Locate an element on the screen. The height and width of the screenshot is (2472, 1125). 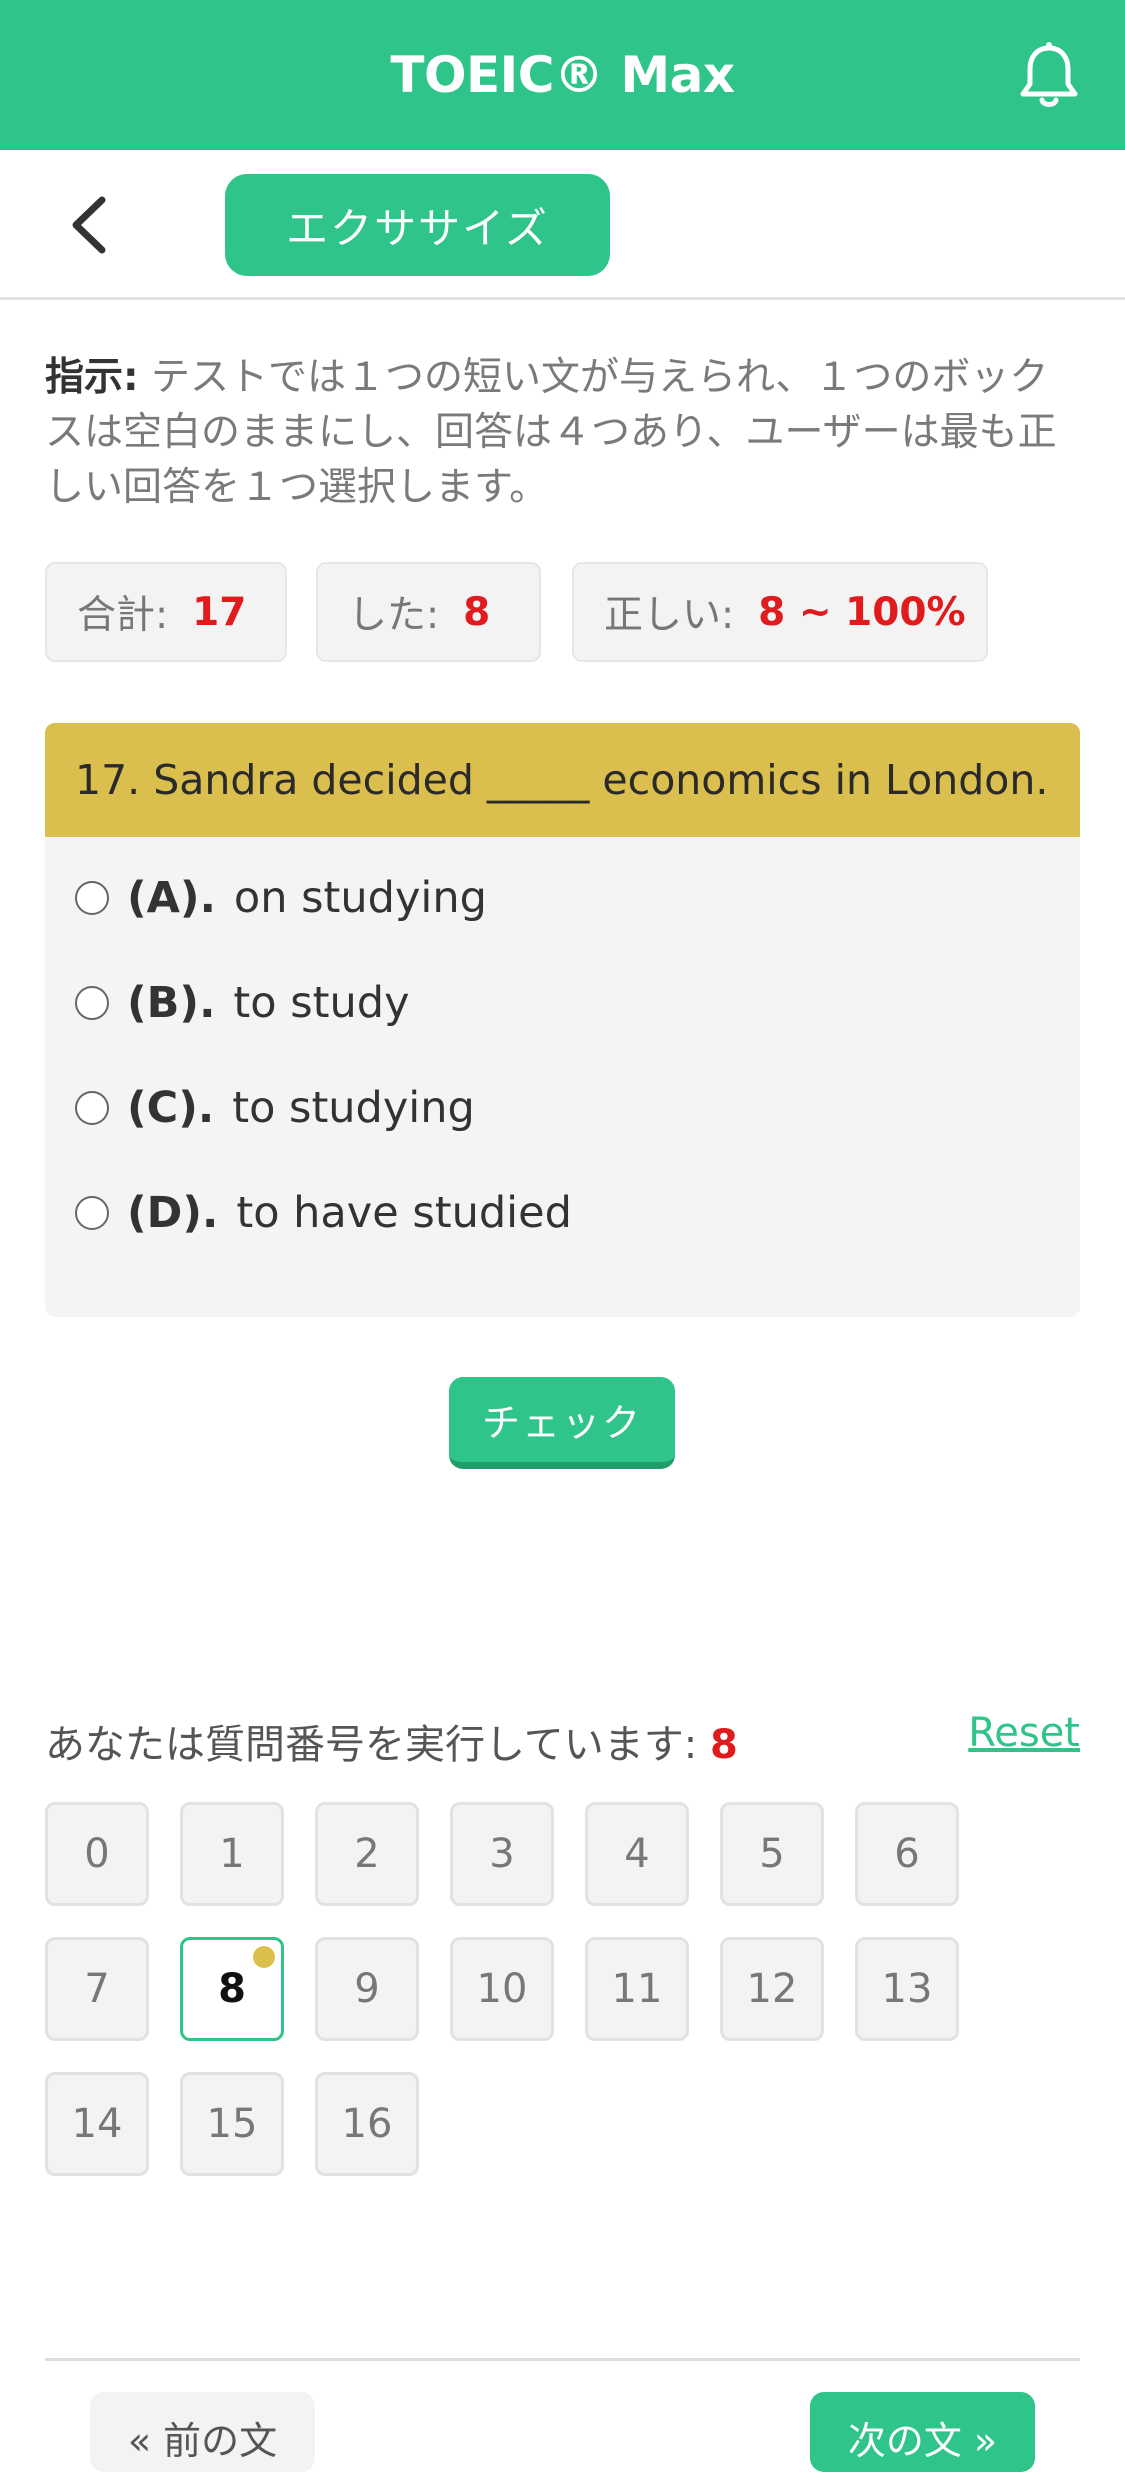
option-text: to studying is located at coordinates (353, 1108).